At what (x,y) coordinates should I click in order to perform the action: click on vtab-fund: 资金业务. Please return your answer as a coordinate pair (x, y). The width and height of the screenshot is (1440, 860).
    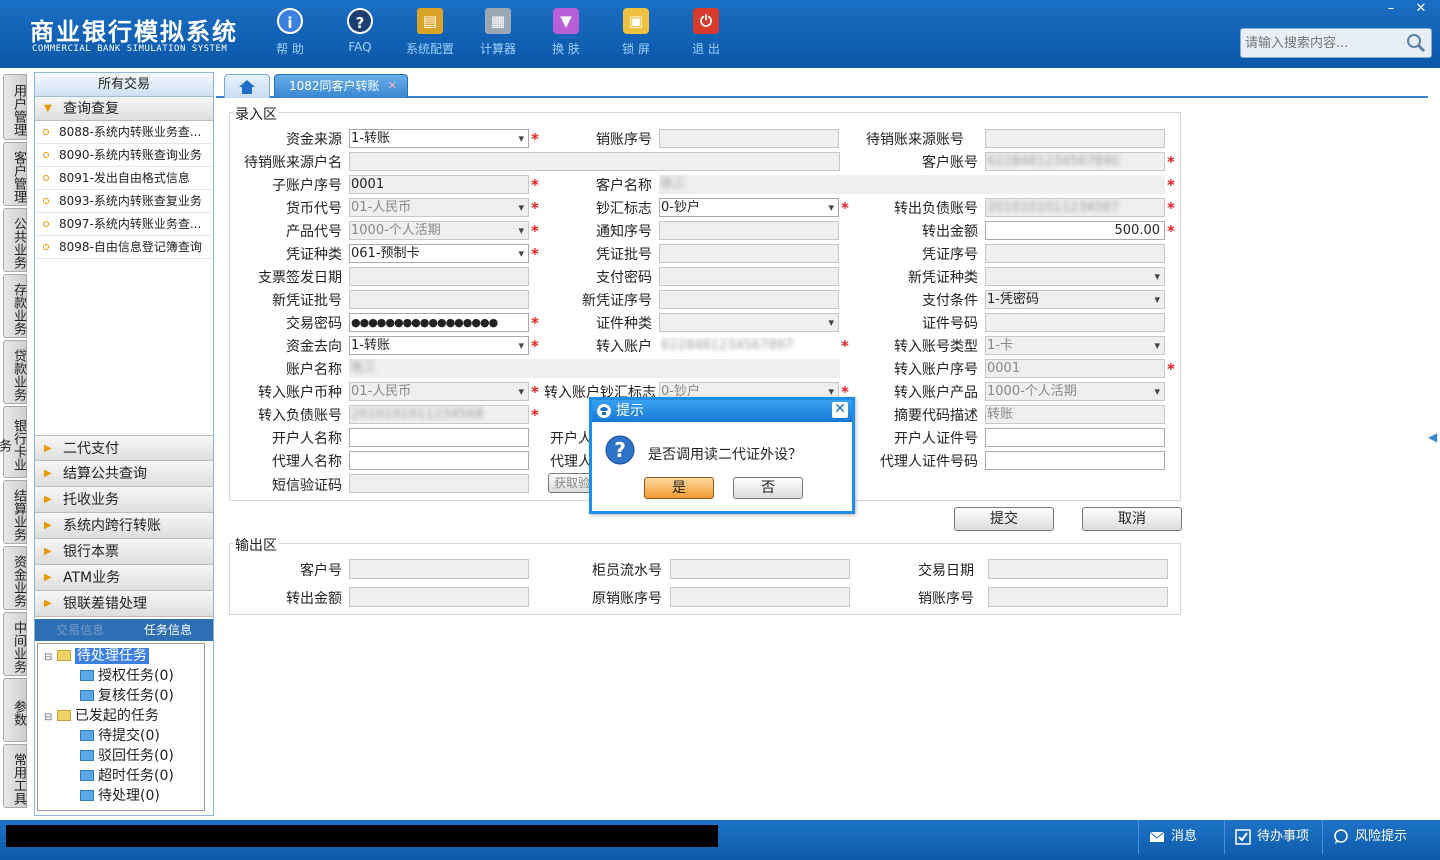
    Looking at the image, I should click on (15, 578).